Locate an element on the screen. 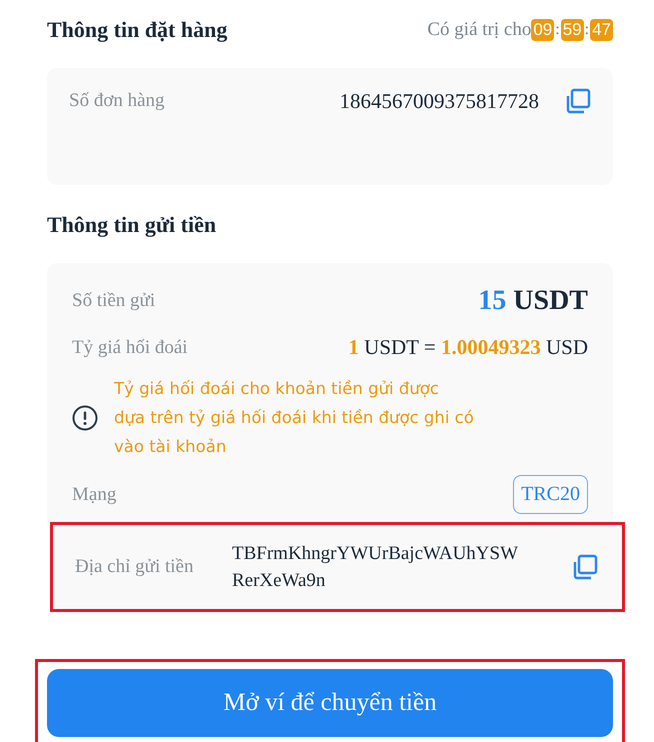 This screenshot has width=654, height=742. countdown-digits: 47 is located at coordinates (601, 30).